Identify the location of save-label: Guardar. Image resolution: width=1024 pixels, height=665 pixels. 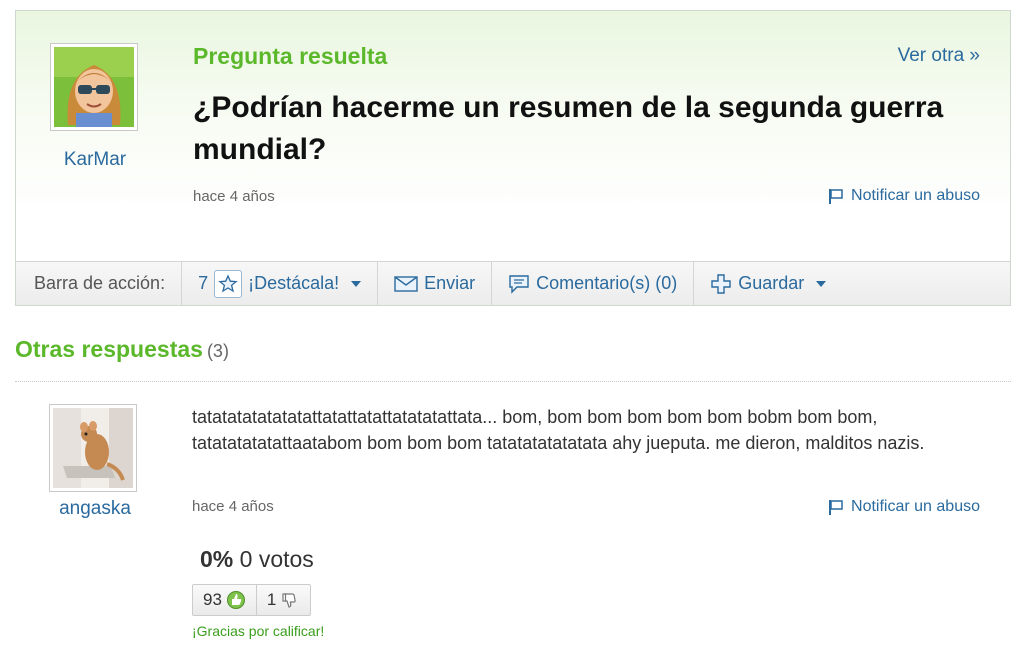
(771, 283).